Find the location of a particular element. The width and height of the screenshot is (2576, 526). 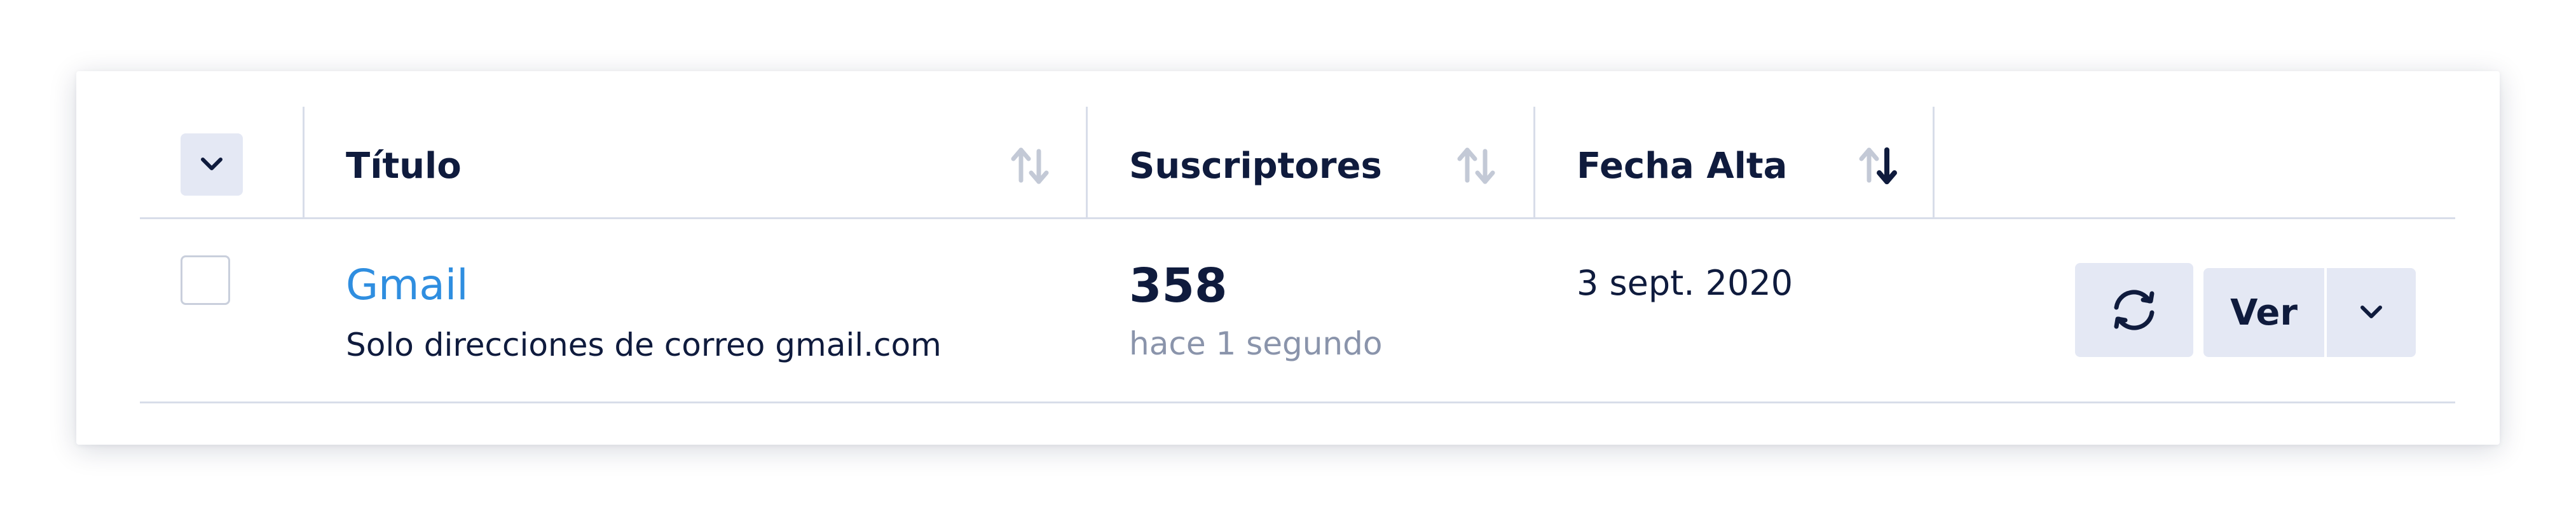

refresh-button is located at coordinates (2134, 310).